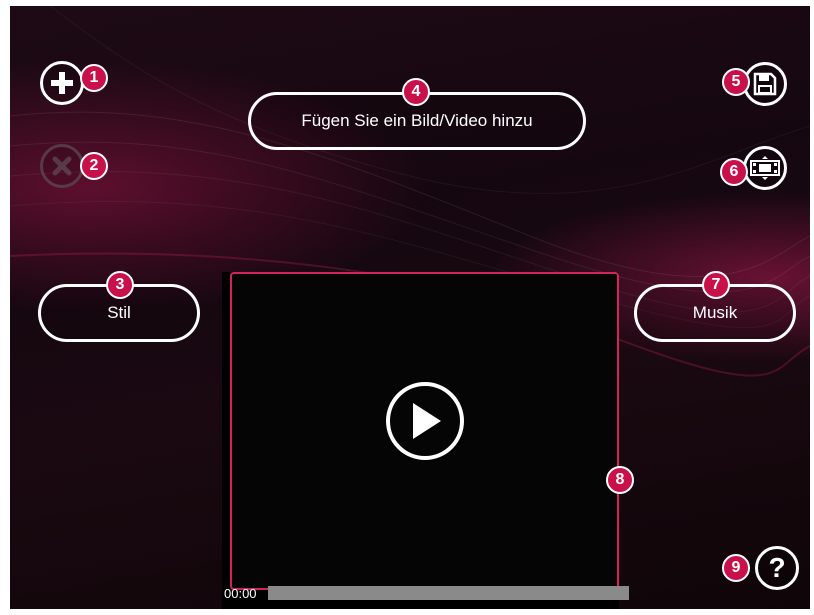 The width and height of the screenshot is (814, 615). Describe the element at coordinates (736, 568) in the screenshot. I see `badge-9: 9` at that location.